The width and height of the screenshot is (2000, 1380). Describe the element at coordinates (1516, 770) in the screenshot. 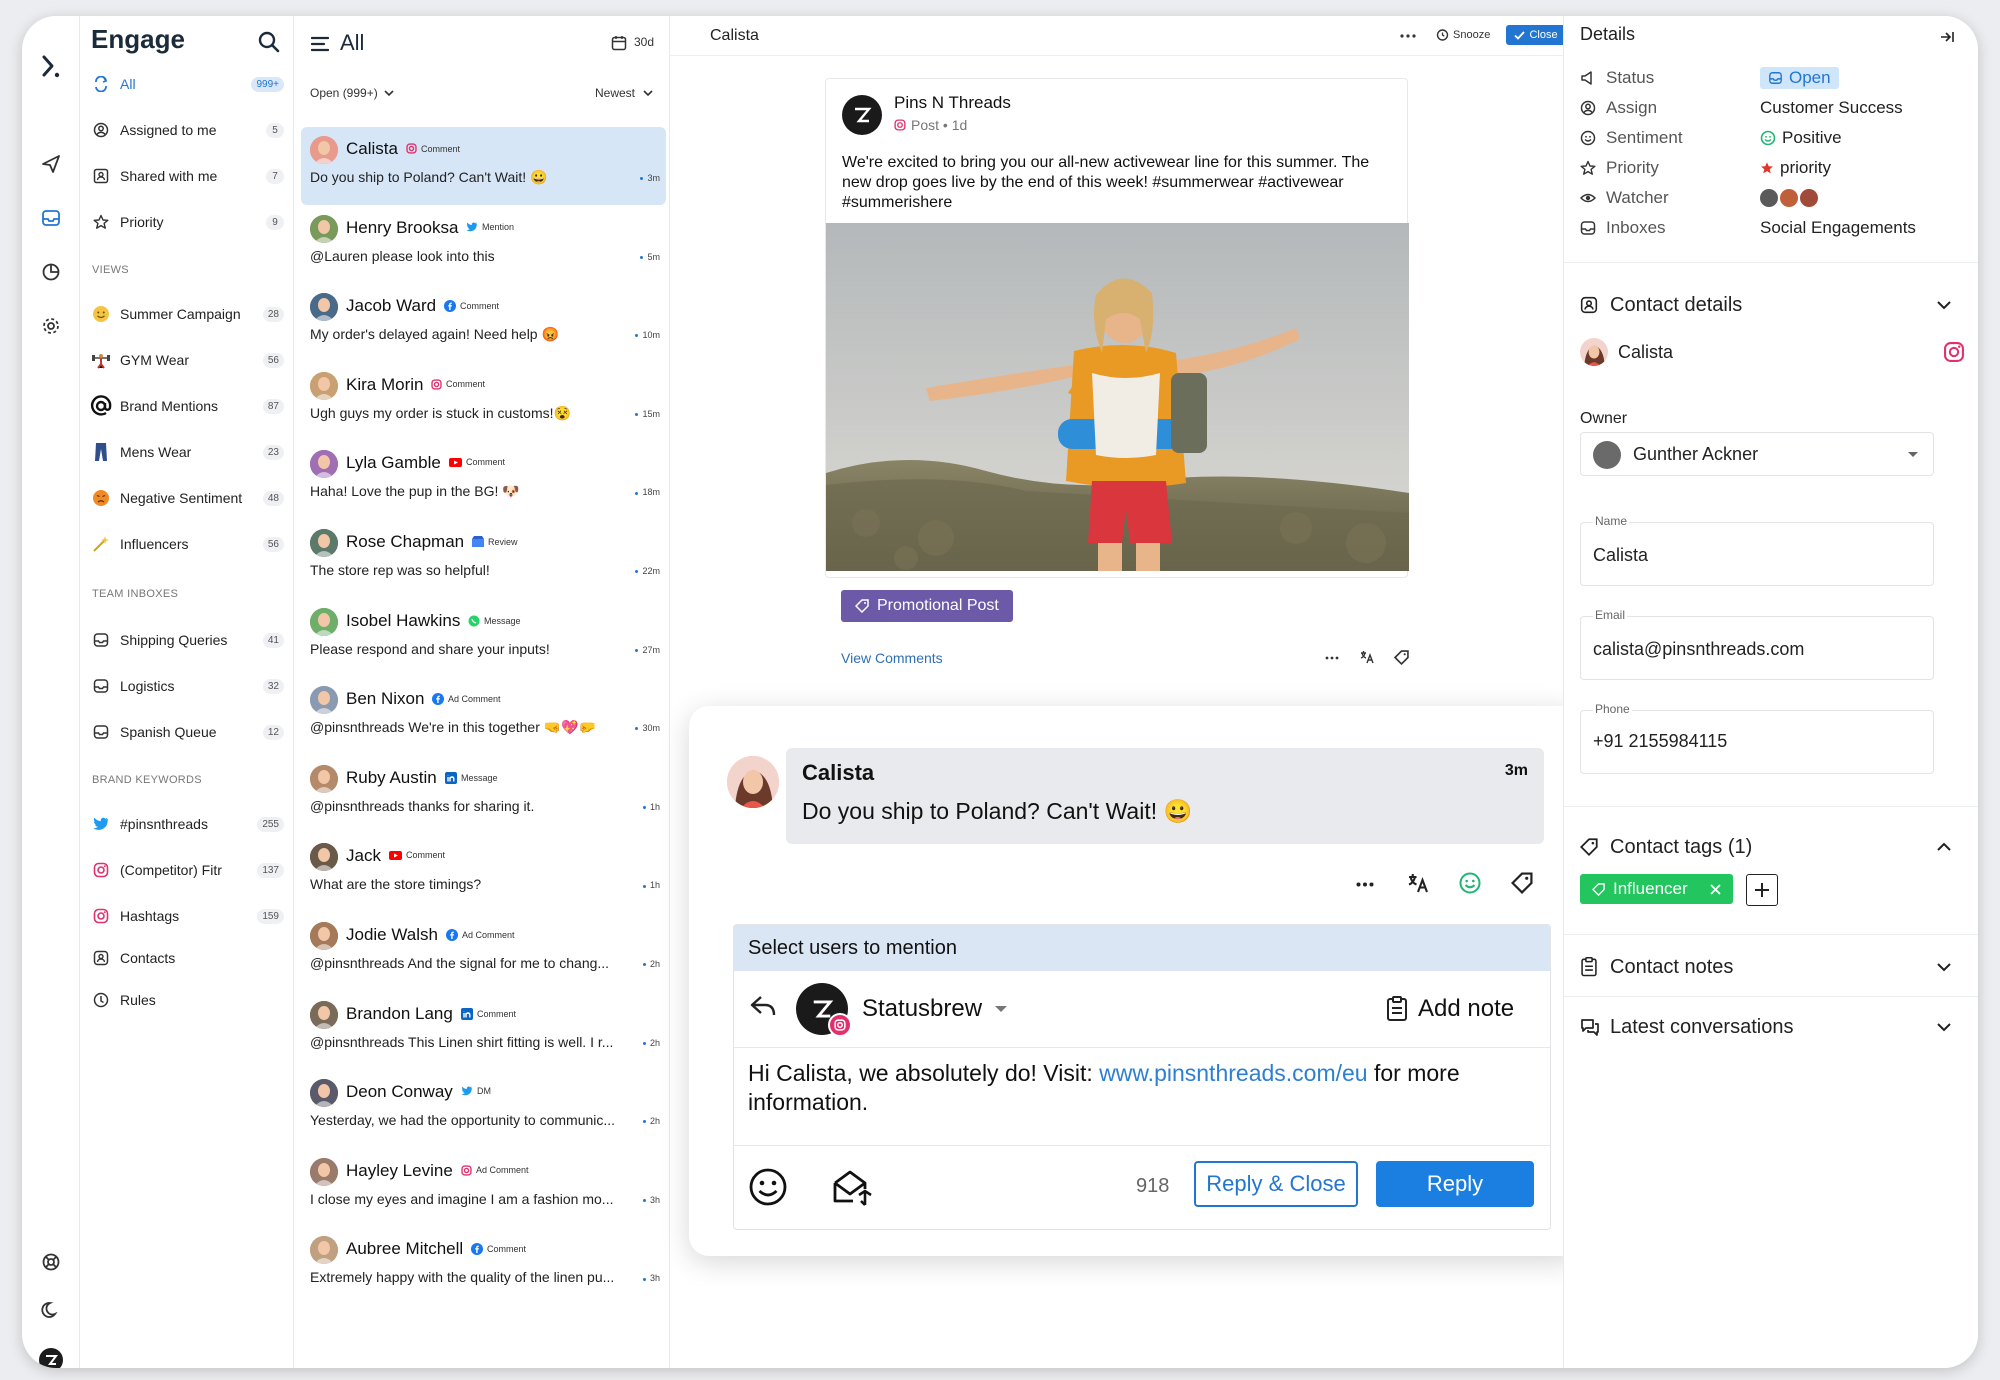

I see `comment-time: 3m` at that location.